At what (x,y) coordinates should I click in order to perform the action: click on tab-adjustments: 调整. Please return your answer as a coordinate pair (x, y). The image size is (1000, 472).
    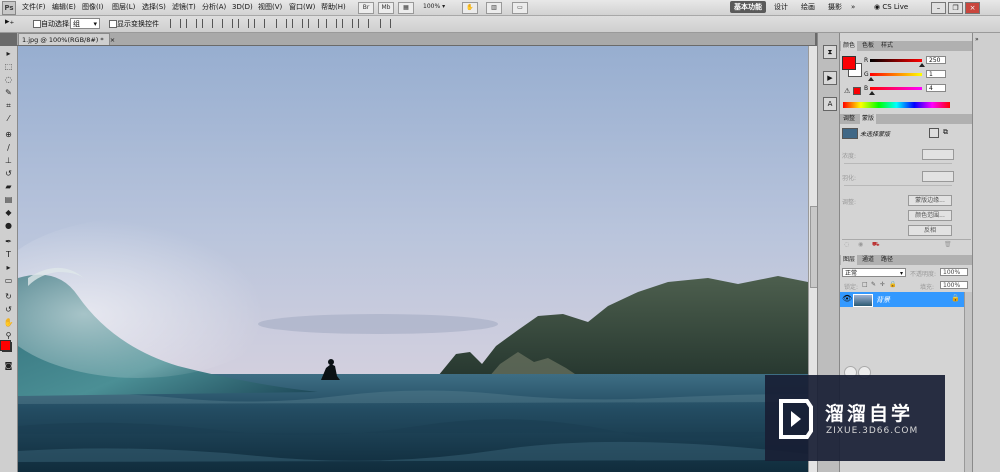
    Looking at the image, I should click on (849, 119).